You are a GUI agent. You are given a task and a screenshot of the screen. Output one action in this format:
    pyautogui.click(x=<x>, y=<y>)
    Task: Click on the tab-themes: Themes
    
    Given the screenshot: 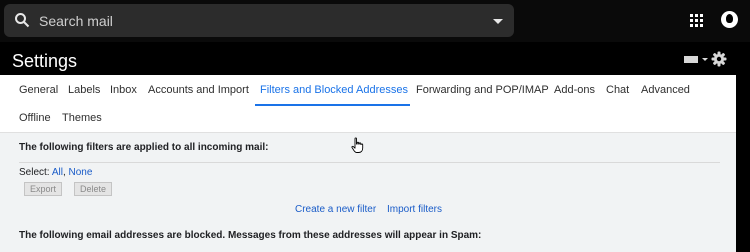 What is the action you would take?
    pyautogui.click(x=82, y=118)
    